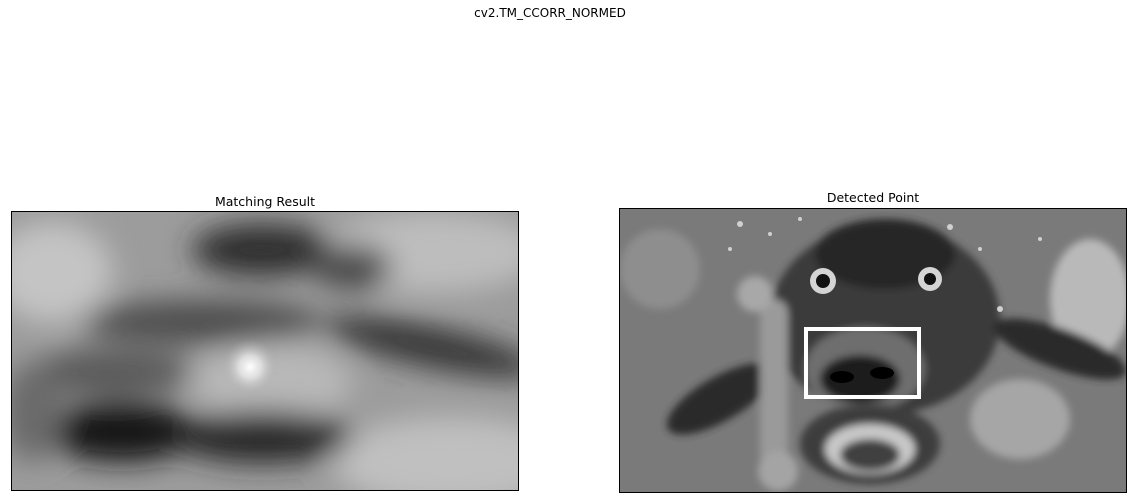 The height and width of the screenshot is (504, 1137). I want to click on figure-suptitle: cv2.TM_CCORR_NORMED, so click(550, 13).